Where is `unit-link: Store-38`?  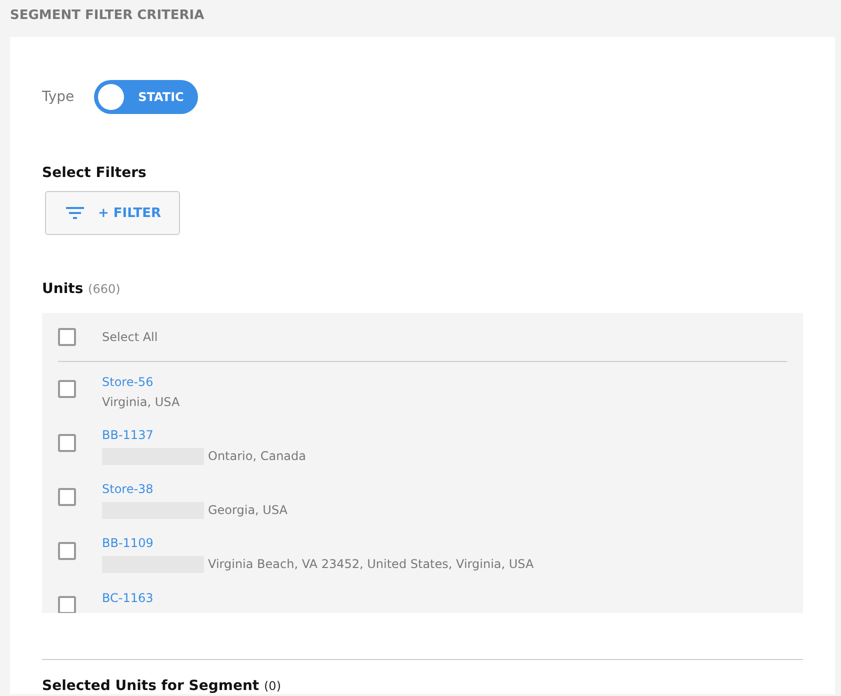 unit-link: Store-38 is located at coordinates (195, 489).